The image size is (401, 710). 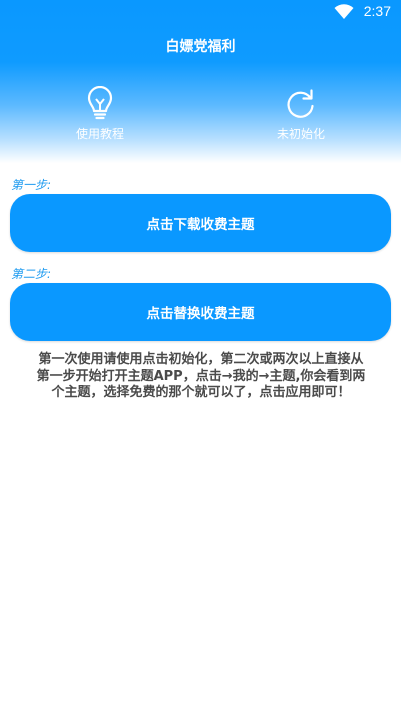 What do you see at coordinates (200, 47) in the screenshot?
I see `app-title: 白嫖党福利` at bounding box center [200, 47].